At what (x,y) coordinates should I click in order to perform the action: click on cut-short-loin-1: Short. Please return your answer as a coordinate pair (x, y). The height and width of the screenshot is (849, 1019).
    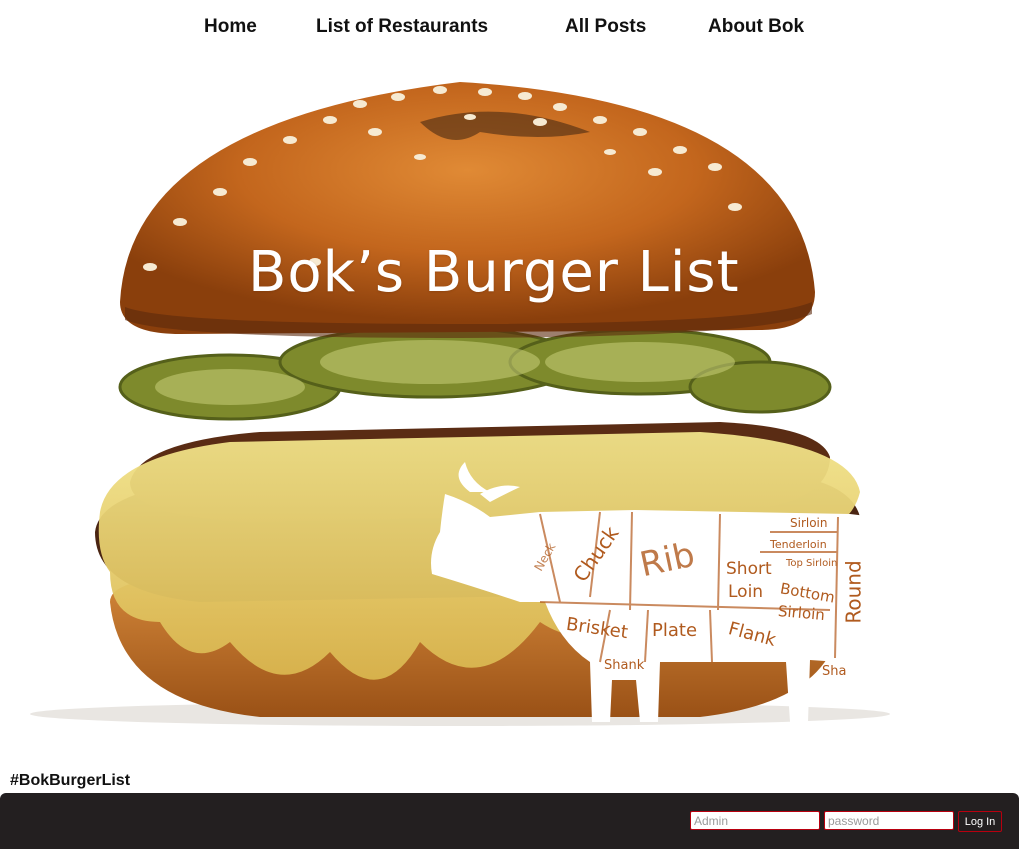
    Looking at the image, I should click on (749, 569).